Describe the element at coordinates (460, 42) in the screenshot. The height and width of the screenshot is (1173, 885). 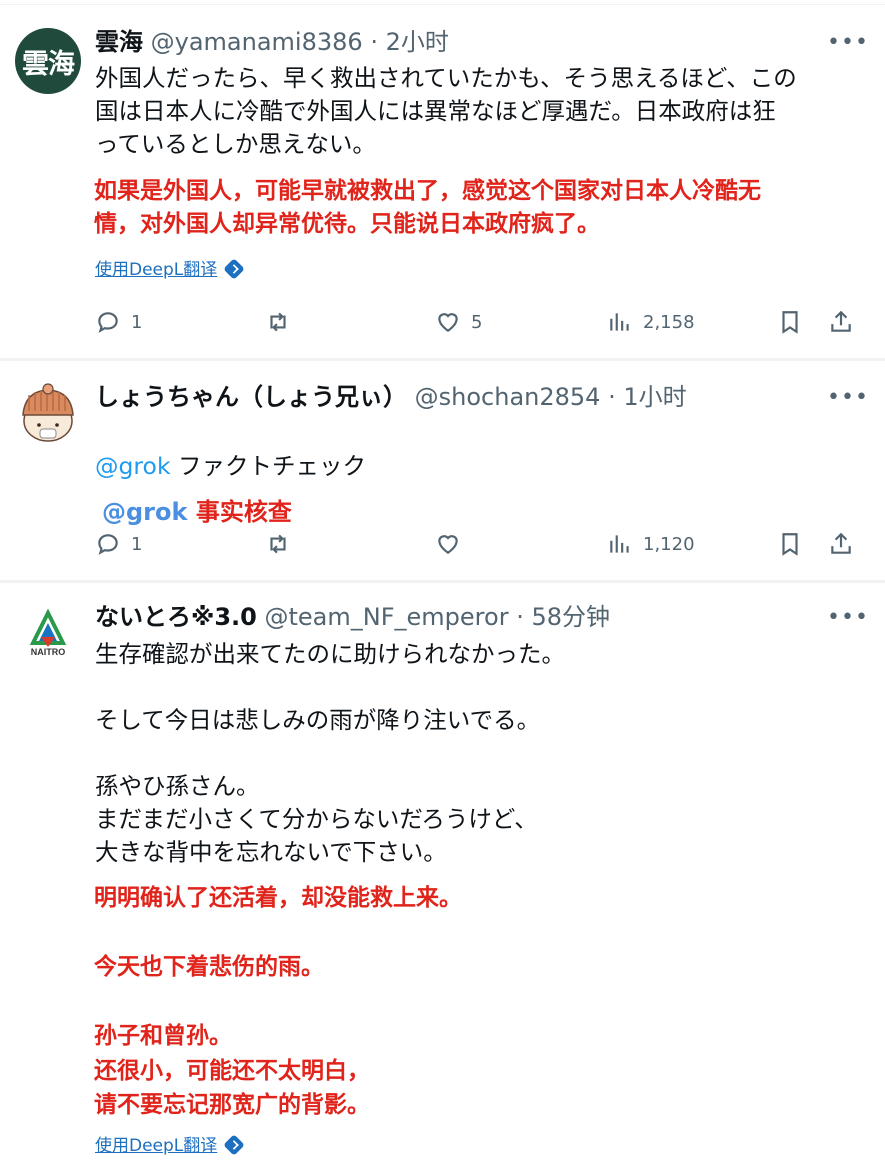
I see `tweet-header: 雲海 @yamanami8386 · 2小时` at that location.